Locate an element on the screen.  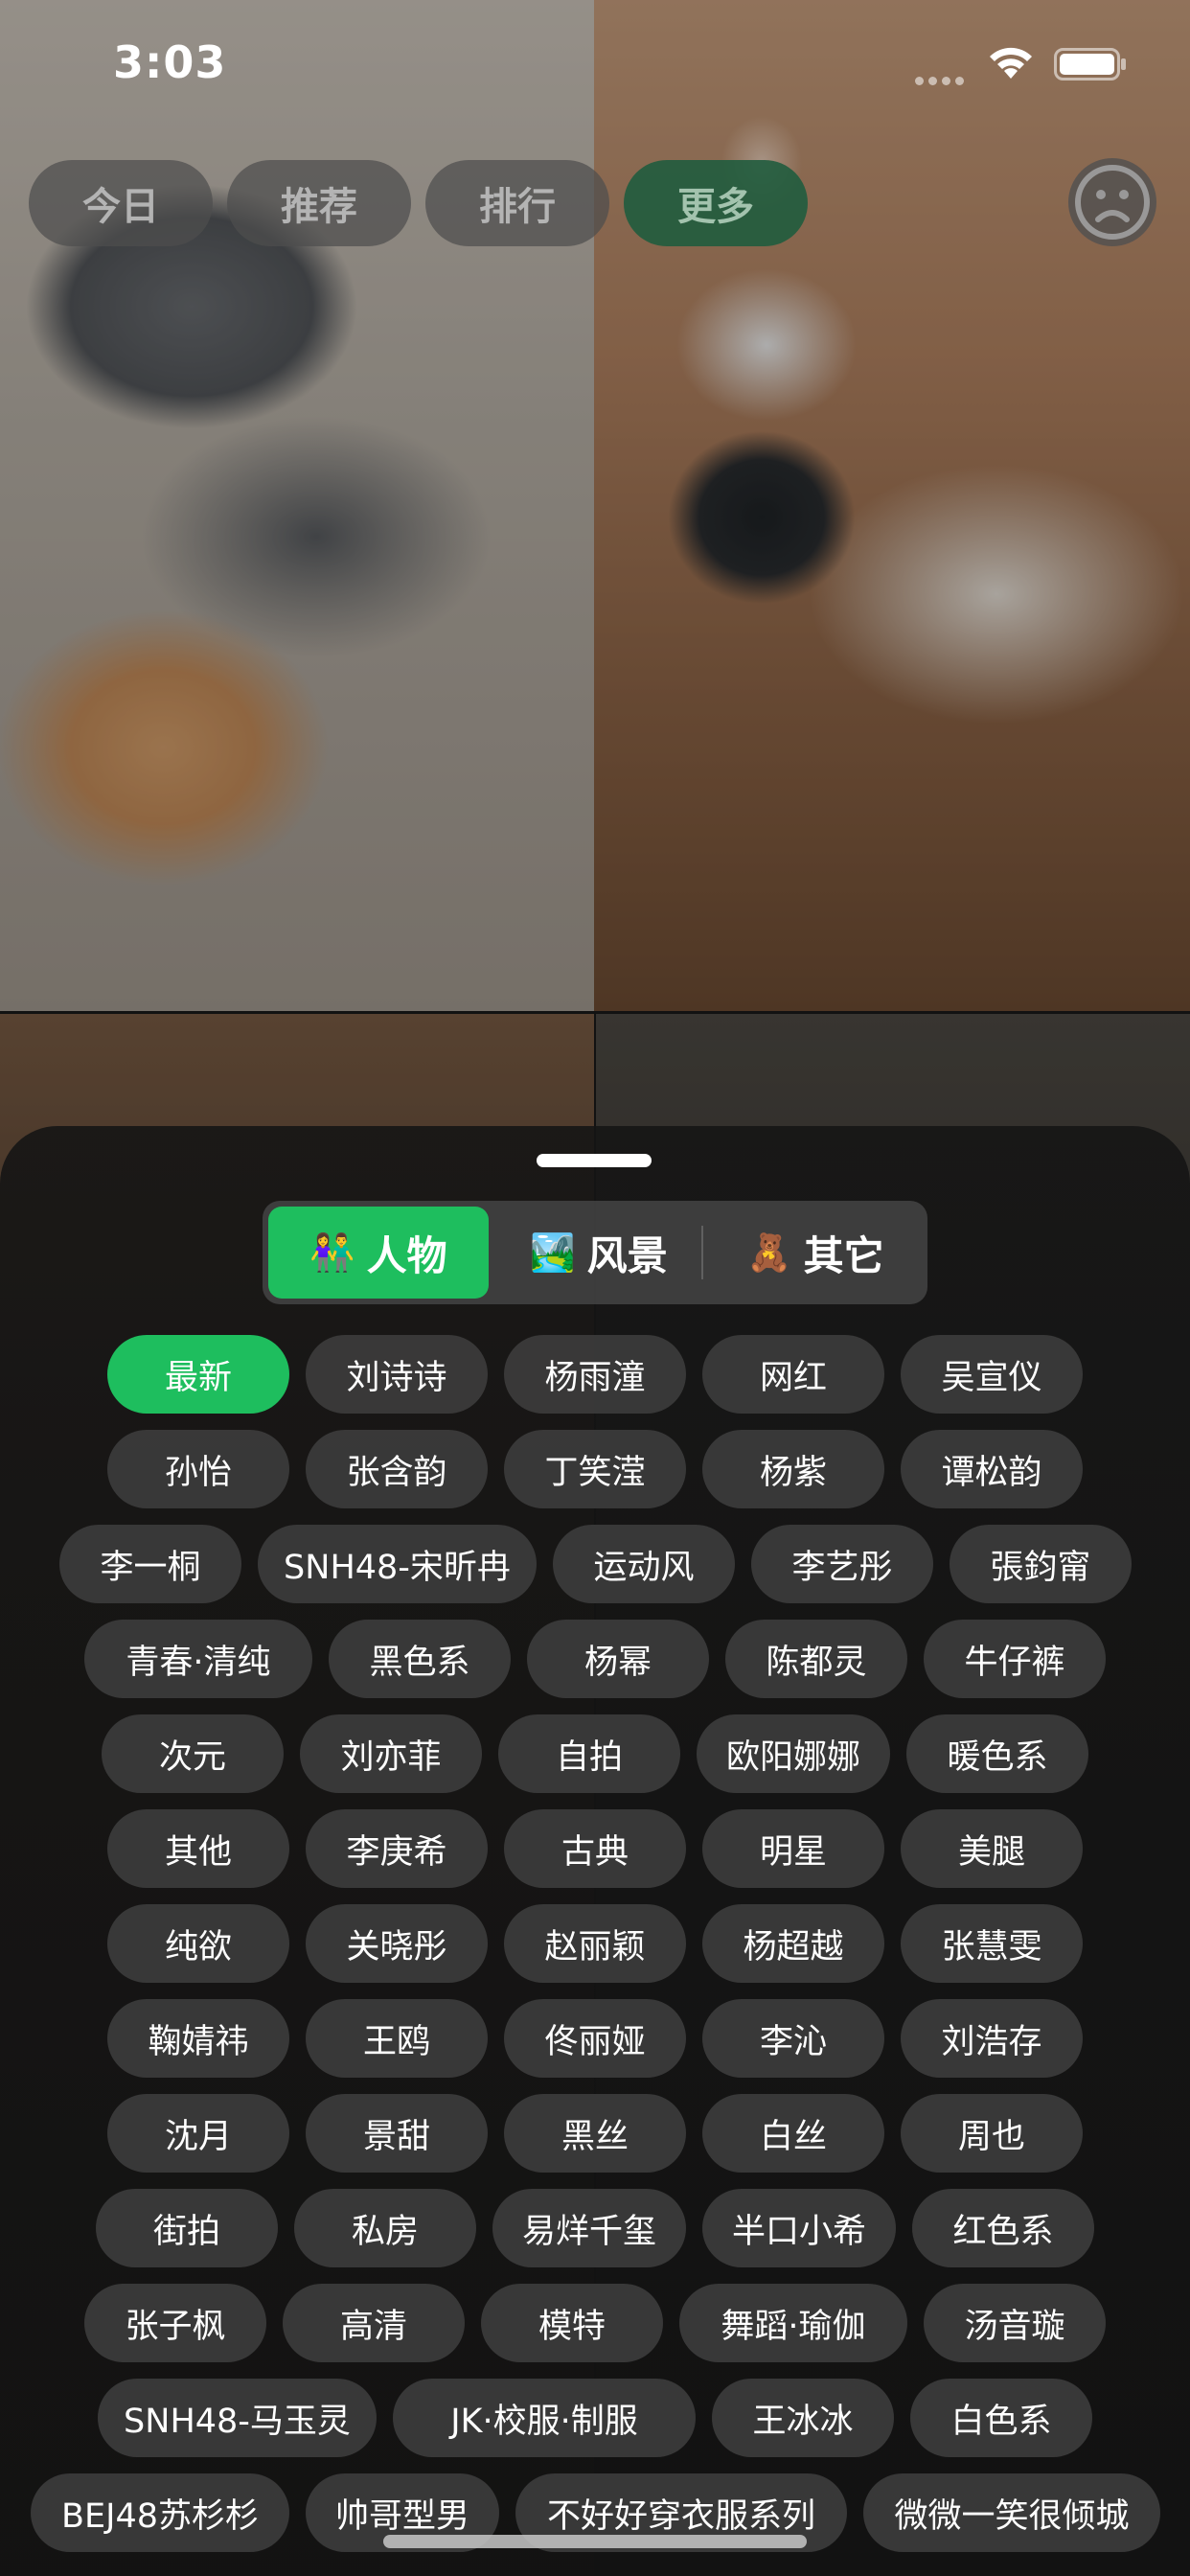
teddy-bear-icon: 🧸 is located at coordinates (769, 1252).